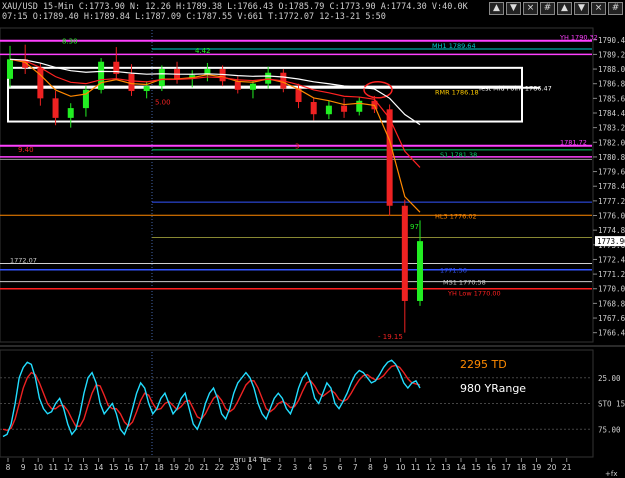  I want to click on x-tick-label: 2, so click(279, 467).